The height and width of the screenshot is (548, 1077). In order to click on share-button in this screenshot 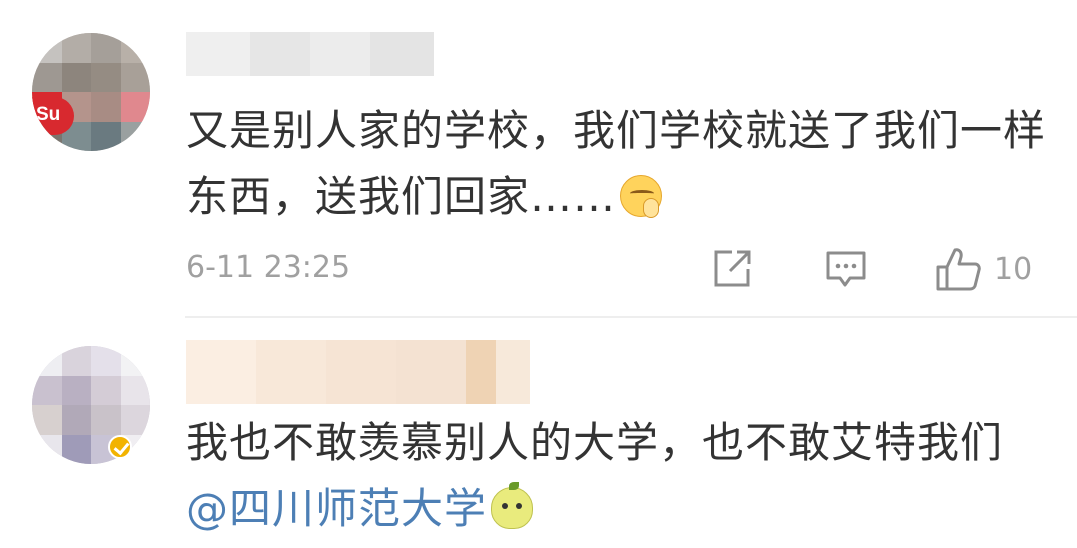, I will do `click(732, 269)`.